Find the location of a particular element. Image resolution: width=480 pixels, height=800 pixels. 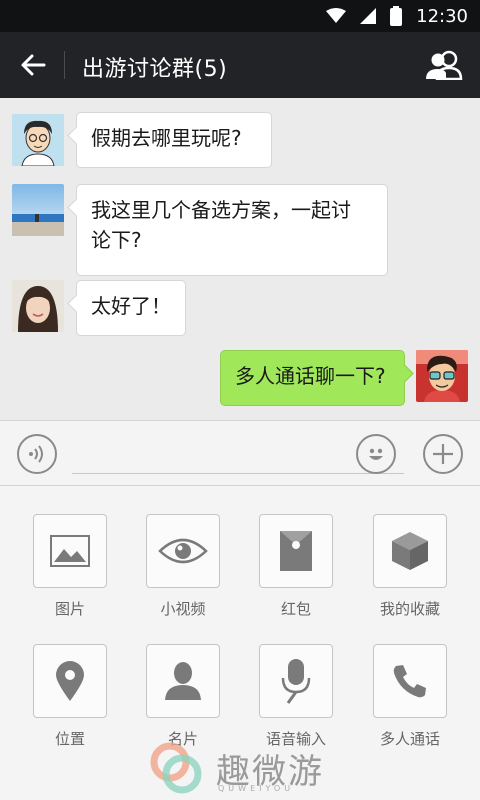

eye-icon is located at coordinates (183, 551).